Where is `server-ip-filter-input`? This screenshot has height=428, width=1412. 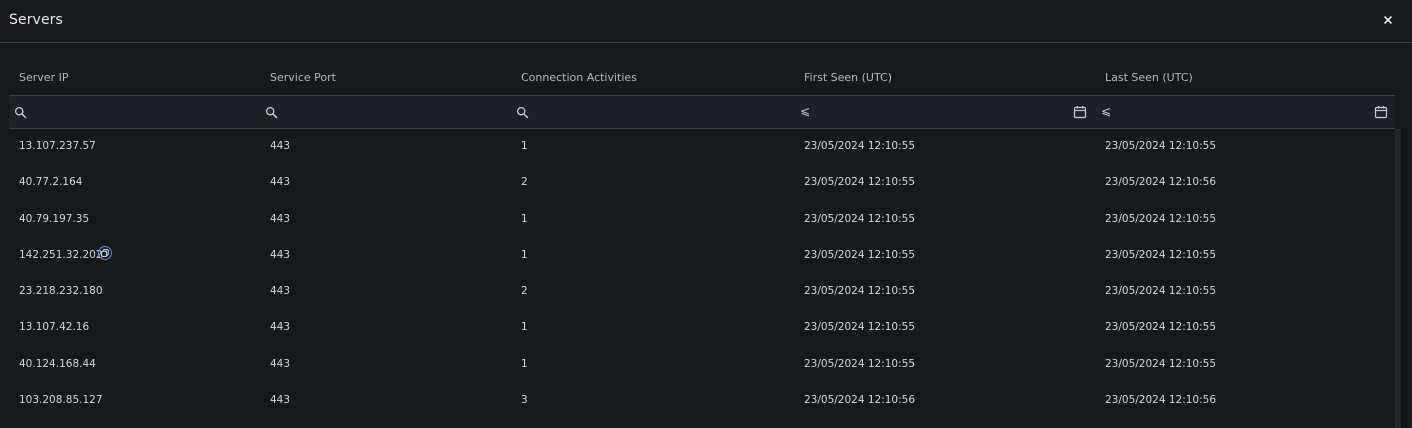
server-ip-filter-input is located at coordinates (141, 112).